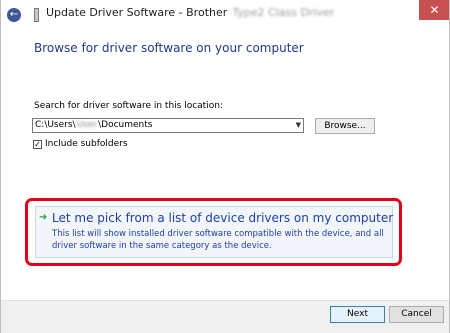 This screenshot has width=450, height=333. I want to click on path-redacted: User, so click(87, 125).